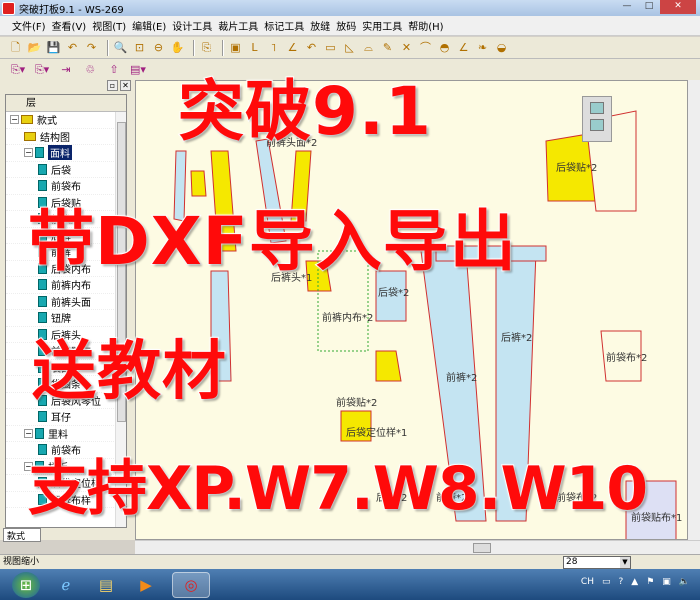 This screenshot has width=700, height=600. What do you see at coordinates (66, 269) in the screenshot?
I see `tree-item: 后袋内布` at bounding box center [66, 269].